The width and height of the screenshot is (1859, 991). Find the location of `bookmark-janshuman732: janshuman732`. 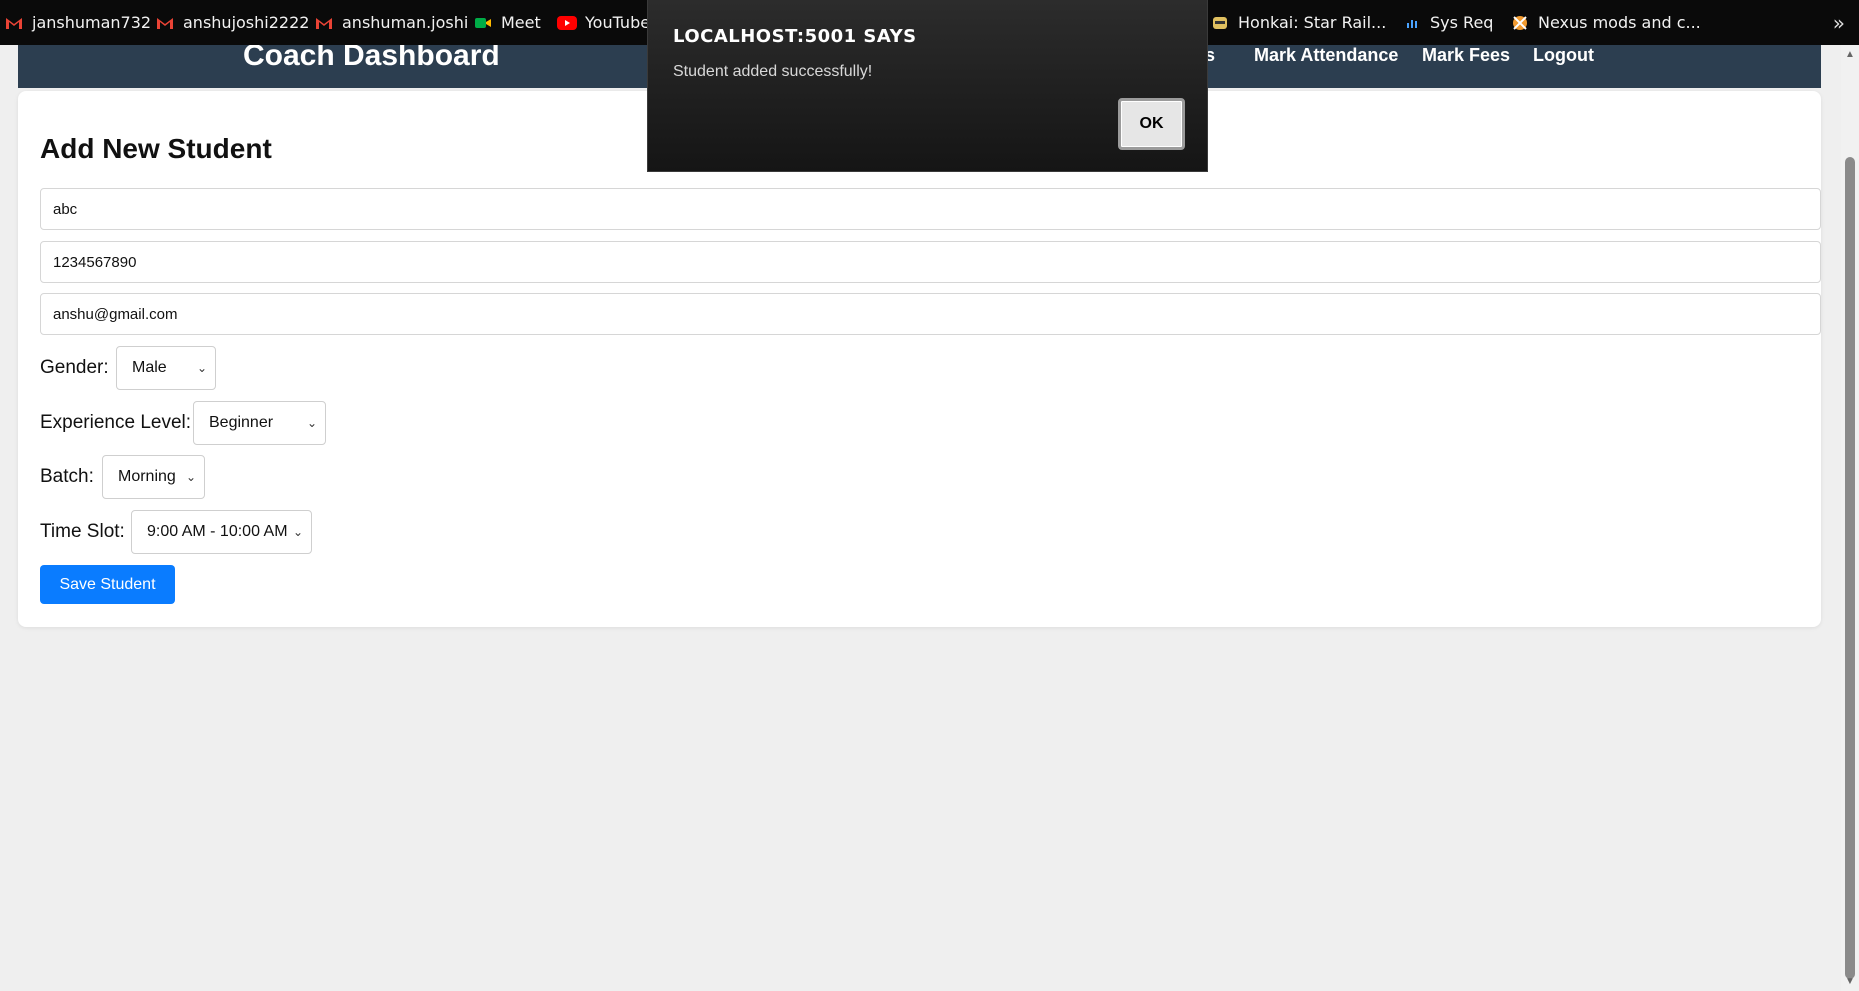

bookmark-janshuman732: janshuman732 is located at coordinates (77, 22).